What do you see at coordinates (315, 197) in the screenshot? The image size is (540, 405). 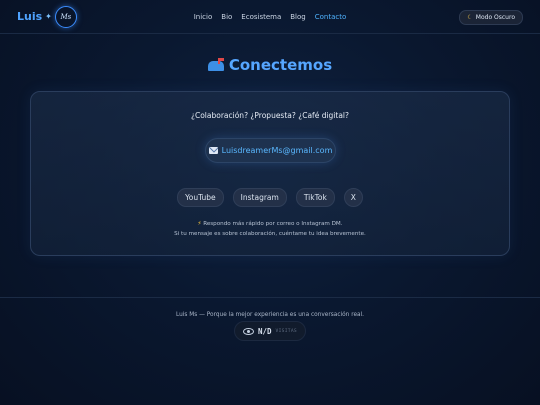 I see `social-link-tiktok: TikTok` at bounding box center [315, 197].